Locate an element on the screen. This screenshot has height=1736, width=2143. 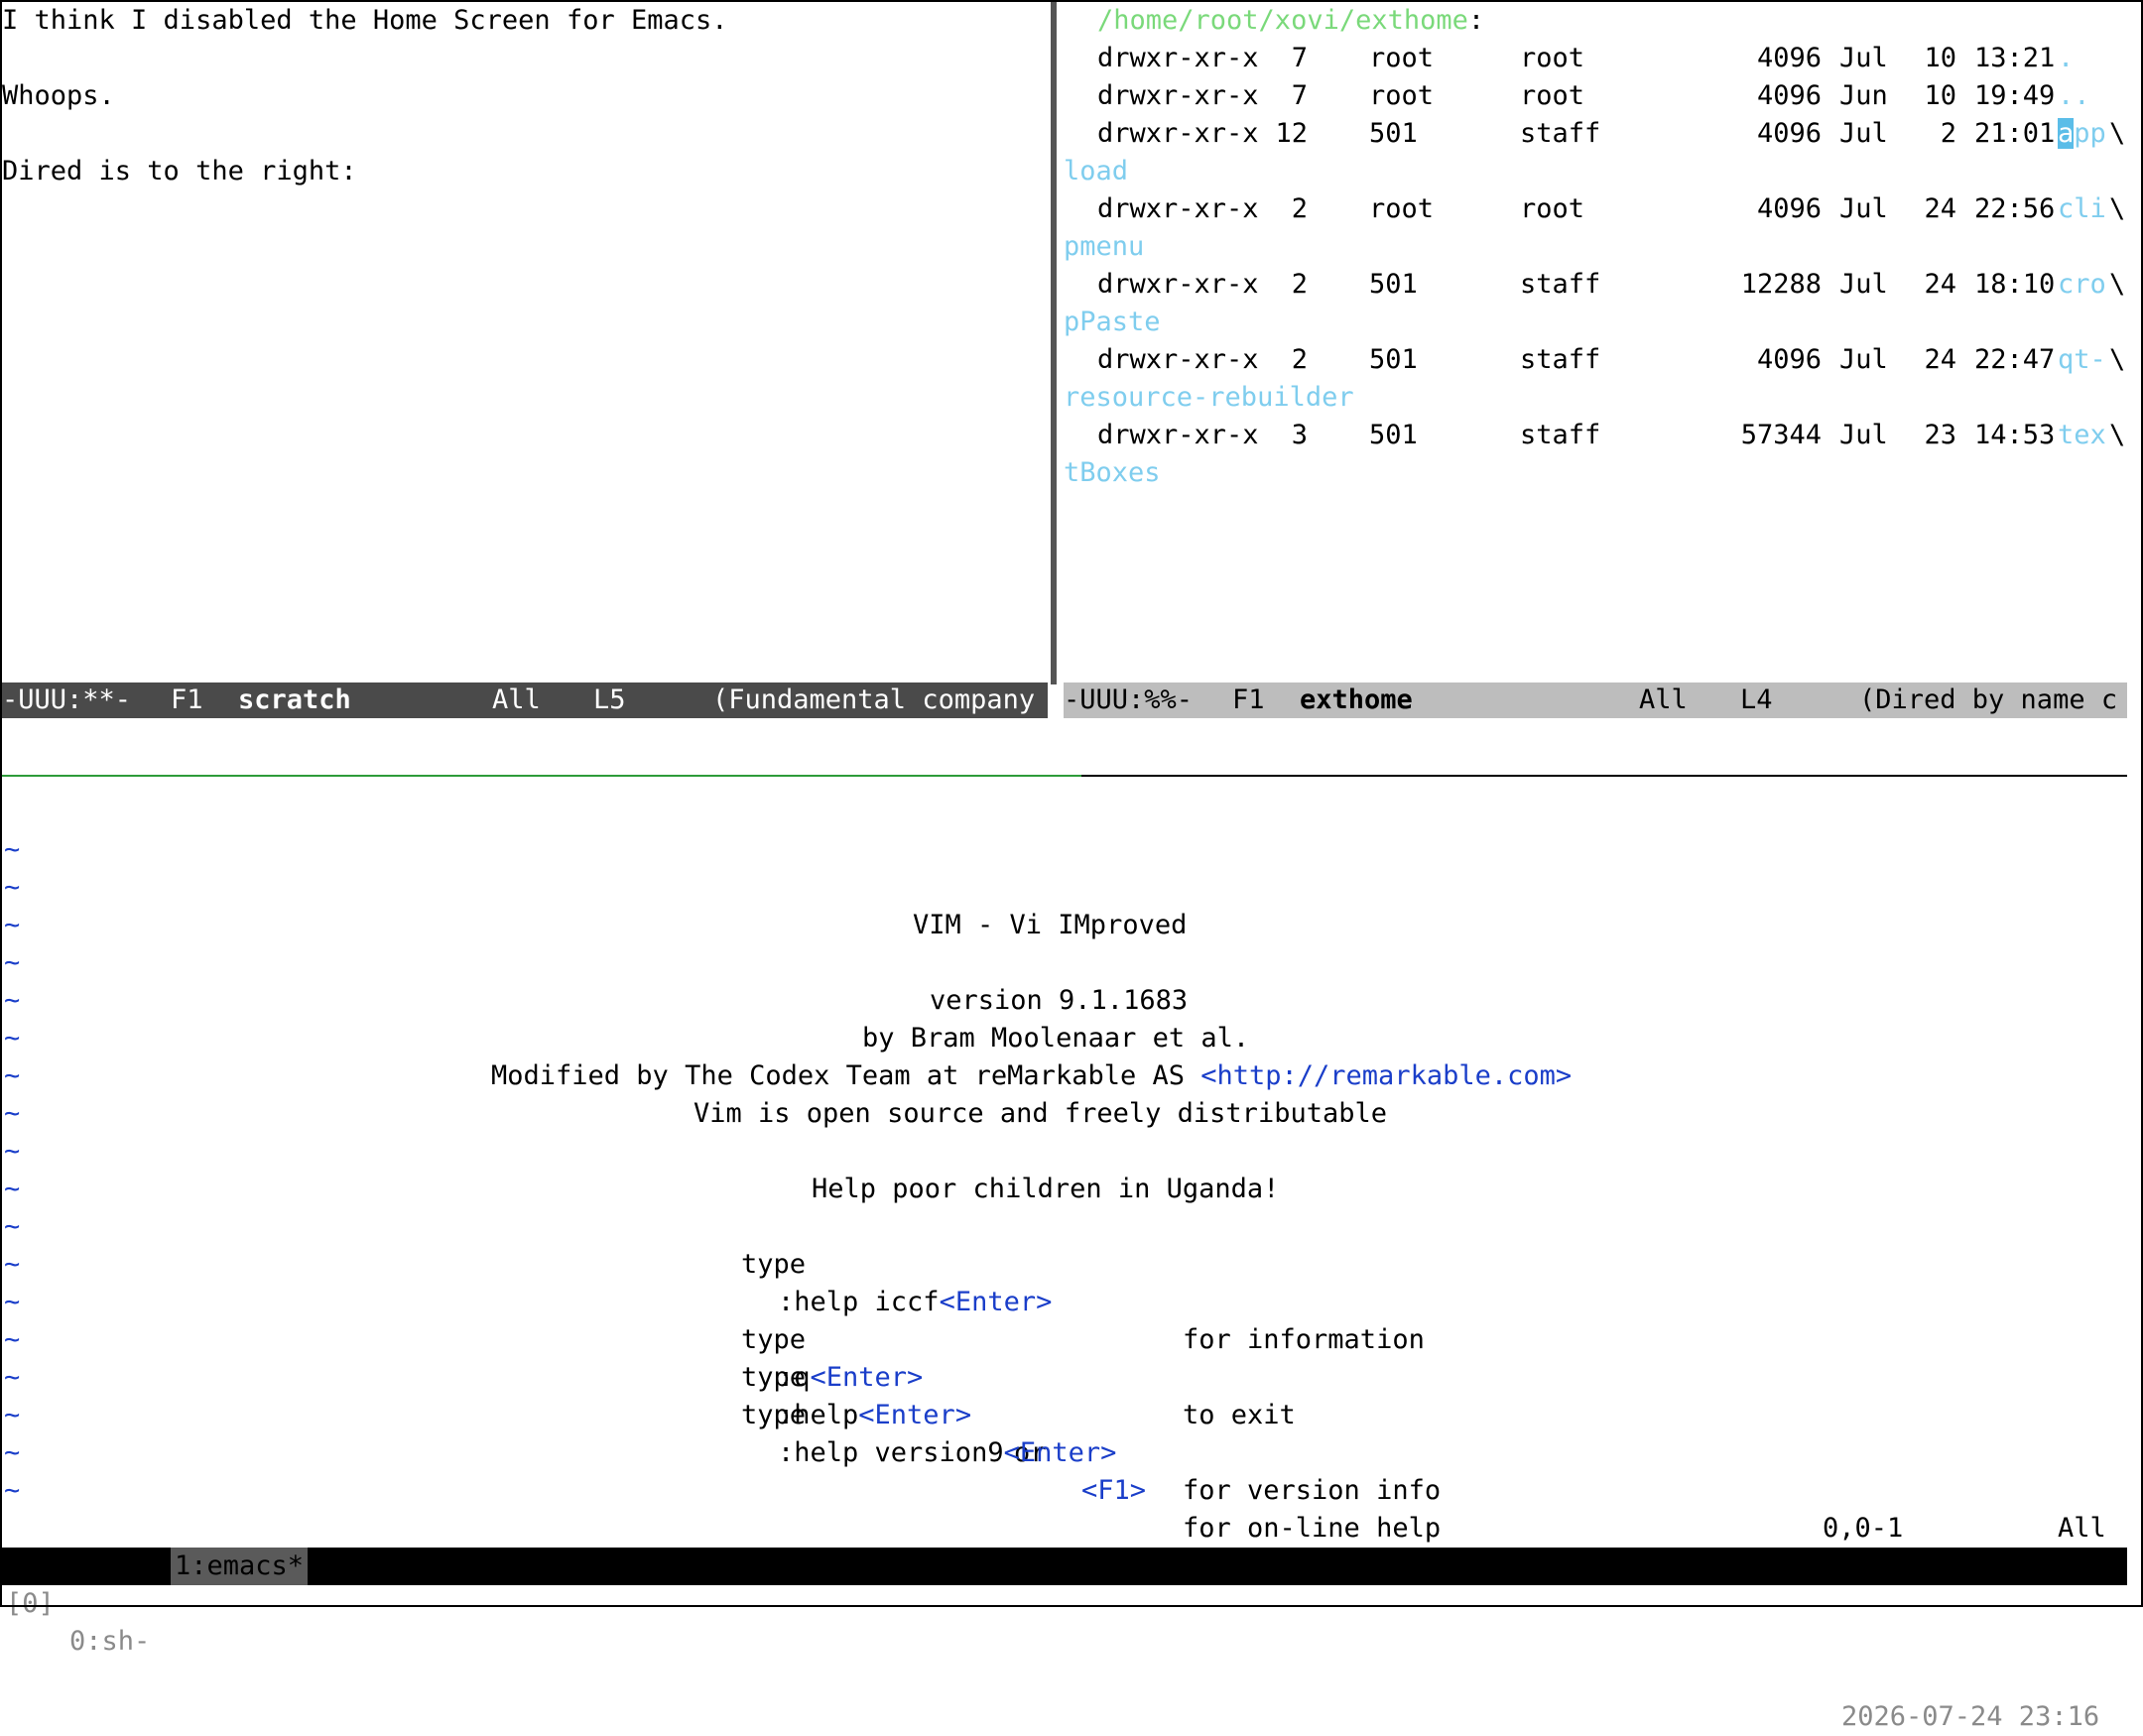
dired-filename-wrapped: load is located at coordinates (1096, 171).